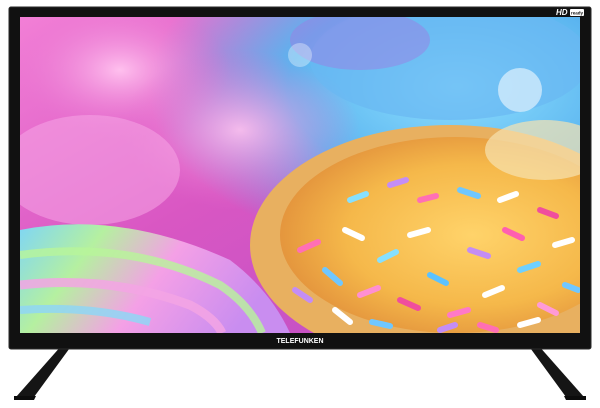 Image resolution: width=600 pixels, height=408 pixels. What do you see at coordinates (44, 371) in the screenshot?
I see `left-stand-leg` at bounding box center [44, 371].